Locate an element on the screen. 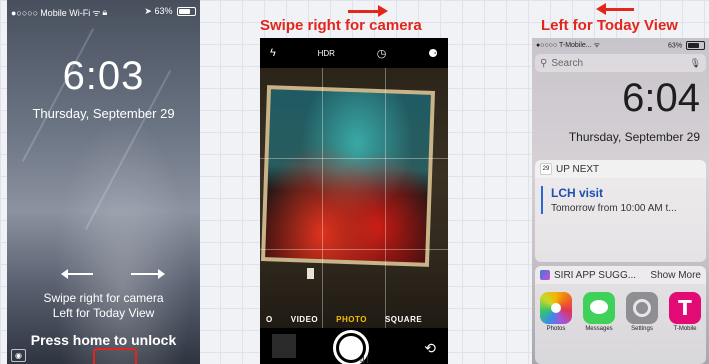 The height and width of the screenshot is (364, 709). caption-today: Left for Today View is located at coordinates (609, 25).